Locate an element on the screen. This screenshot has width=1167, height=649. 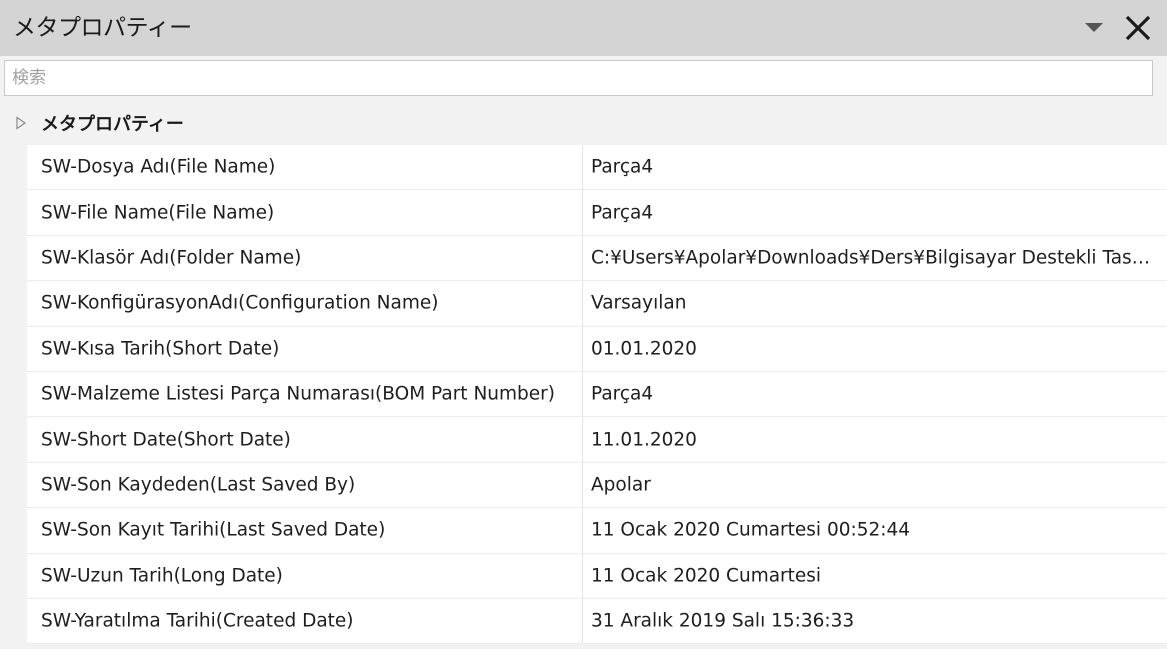
close-icon is located at coordinates (1138, 28).